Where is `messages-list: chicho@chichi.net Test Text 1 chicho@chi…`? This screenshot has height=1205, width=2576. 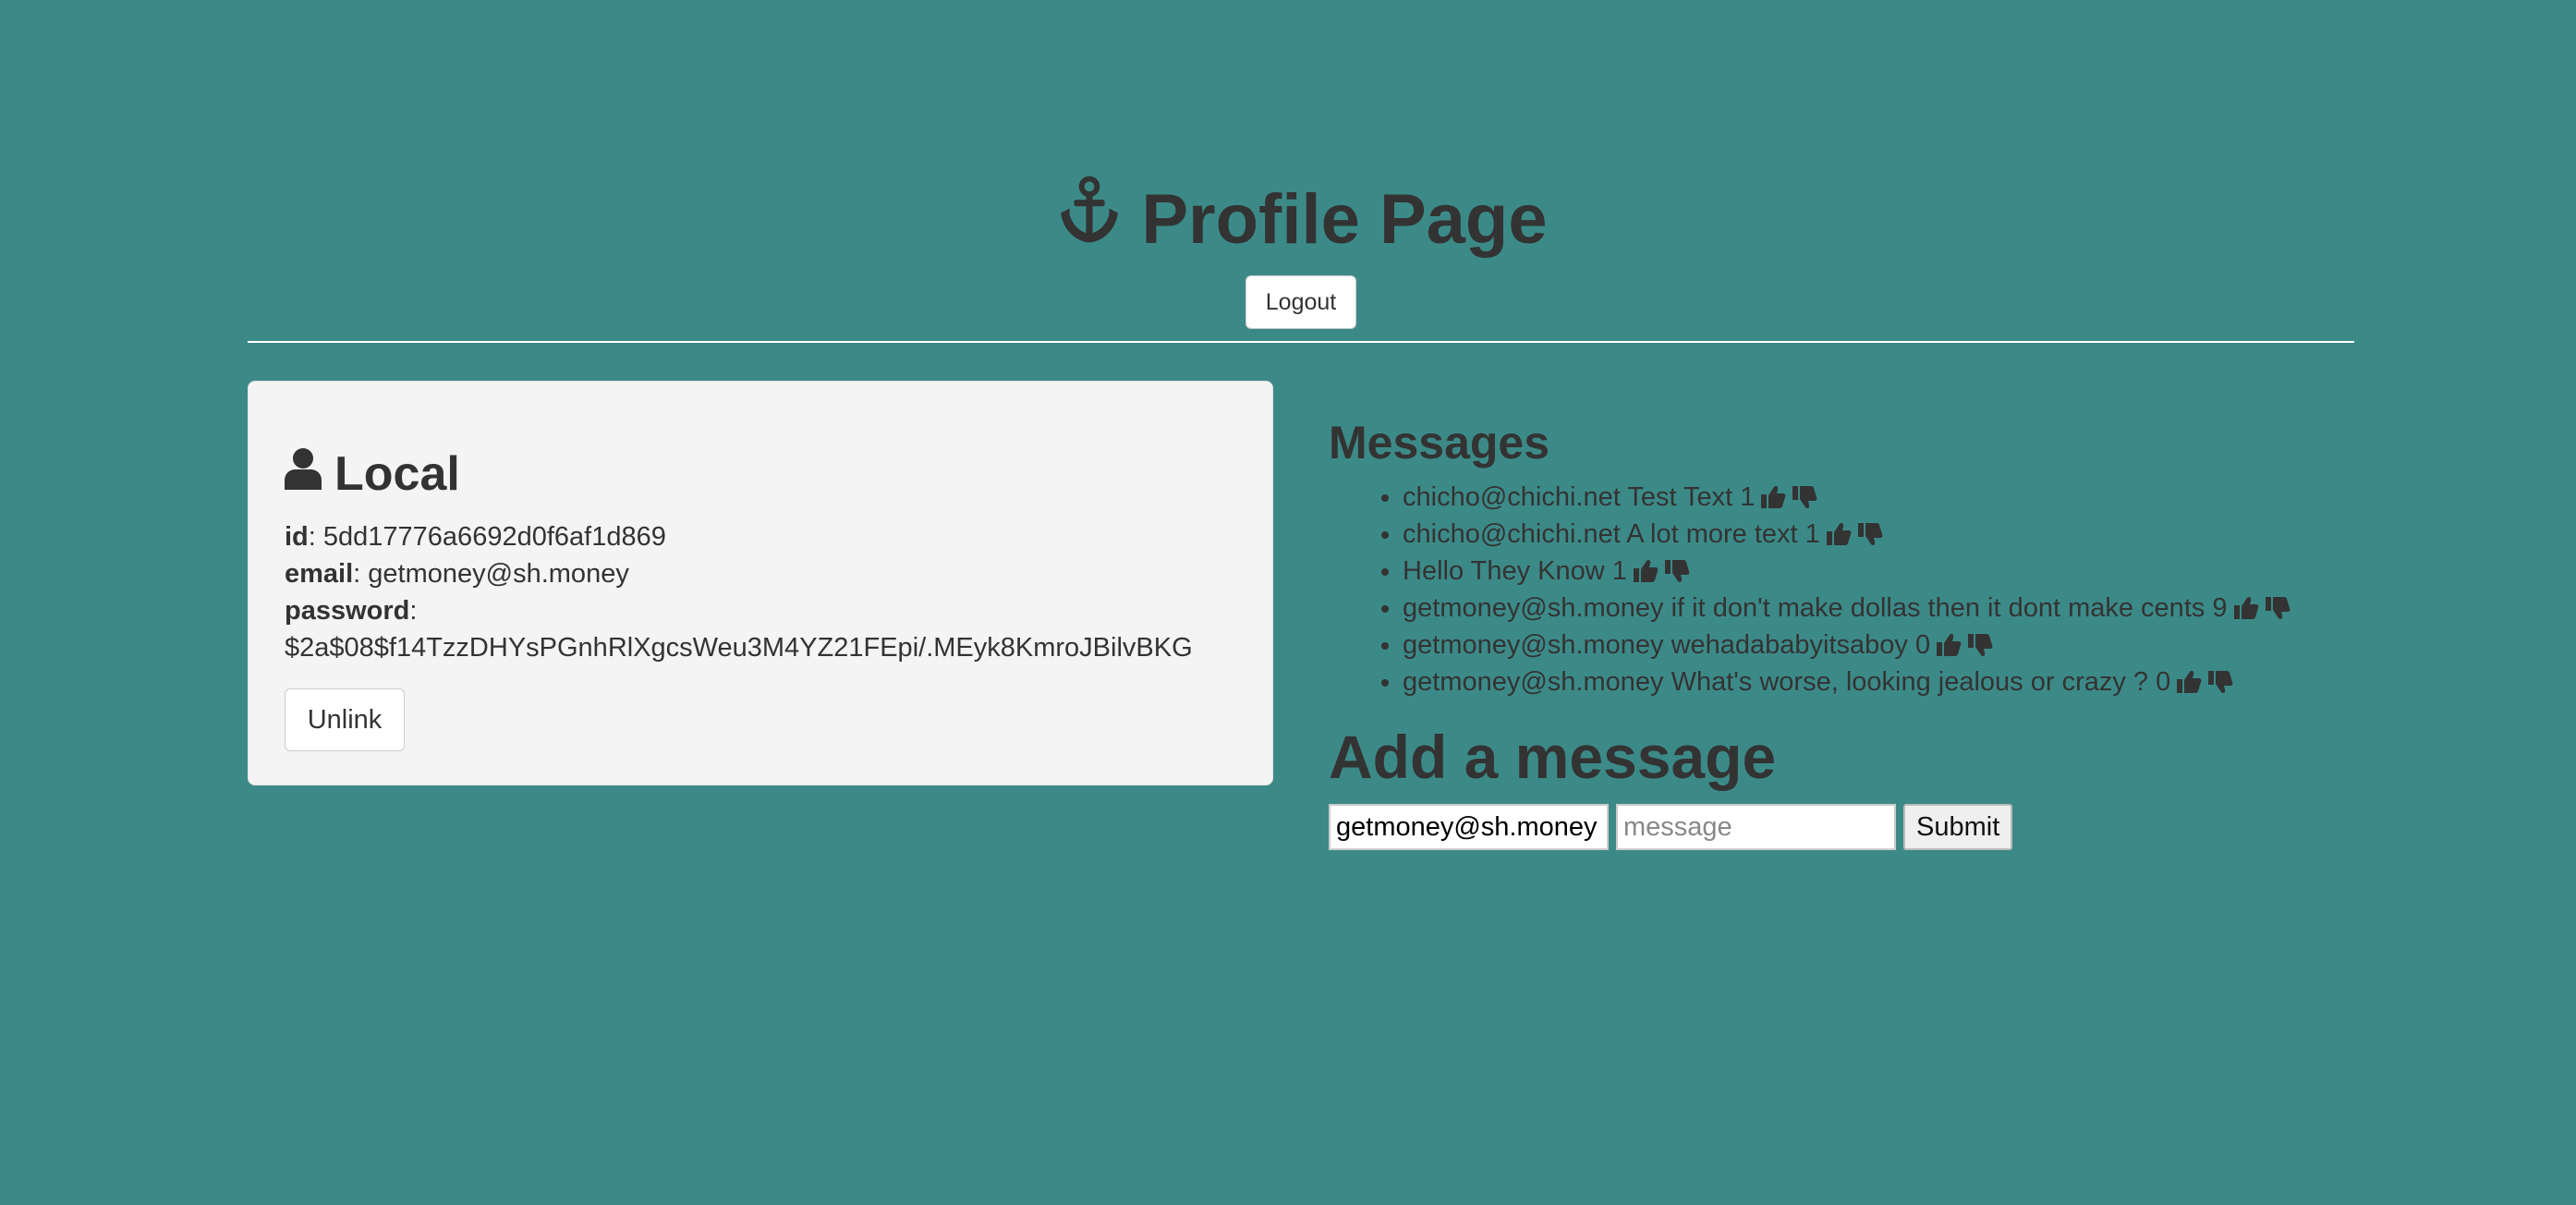
messages-list: chicho@chichi.net Test Text 1 chicho@chi… is located at coordinates (1841, 589).